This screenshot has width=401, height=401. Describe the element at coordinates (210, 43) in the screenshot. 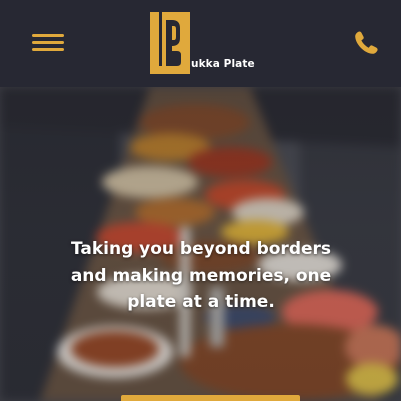

I see `brand-logo: ukka Plate` at that location.